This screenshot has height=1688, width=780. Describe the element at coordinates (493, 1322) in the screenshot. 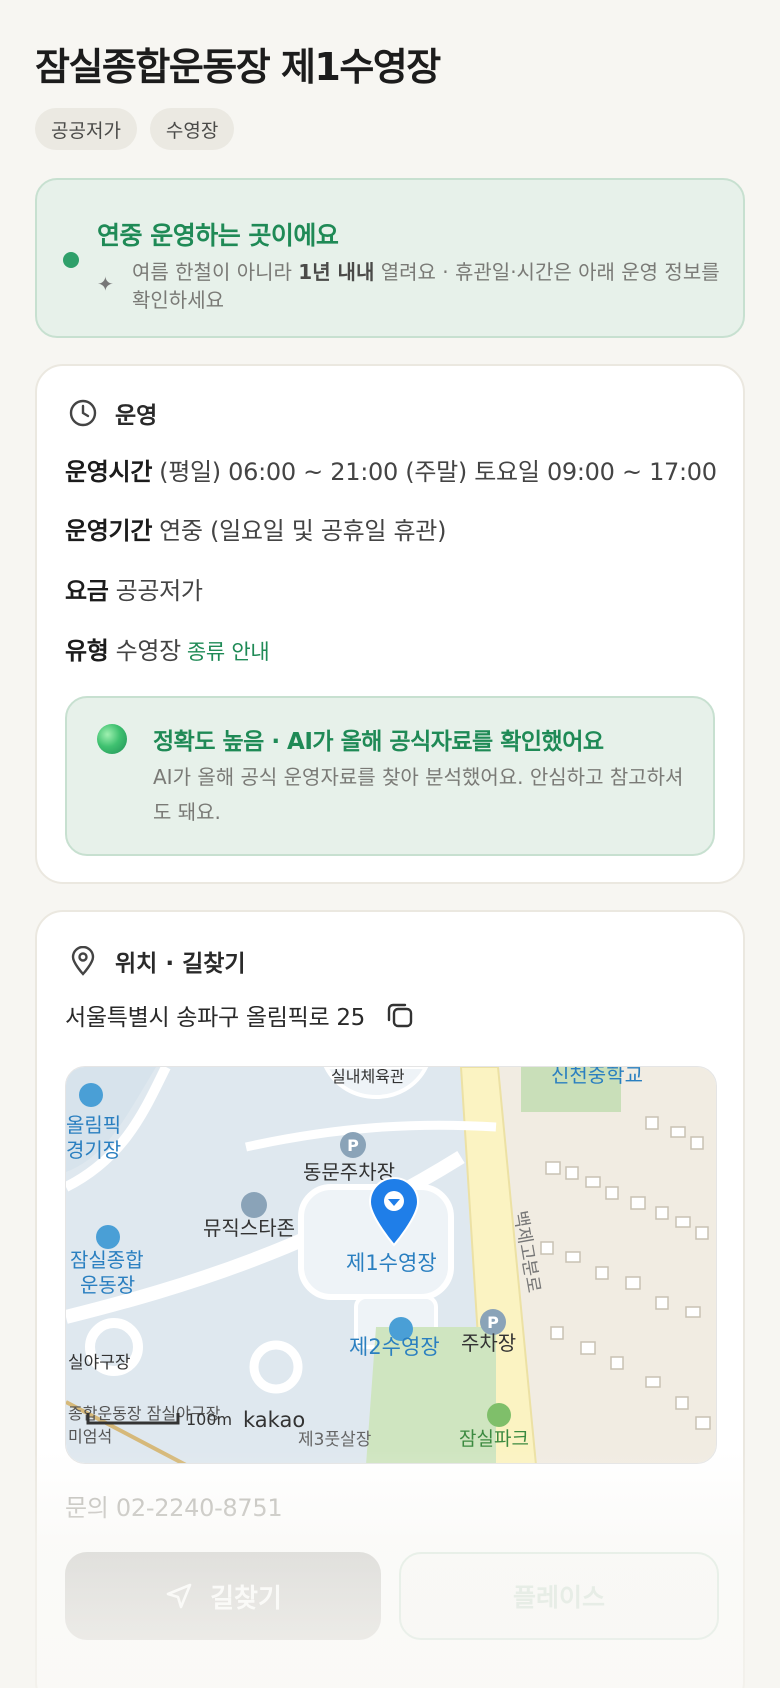

I see `parking-icon-2: P` at that location.